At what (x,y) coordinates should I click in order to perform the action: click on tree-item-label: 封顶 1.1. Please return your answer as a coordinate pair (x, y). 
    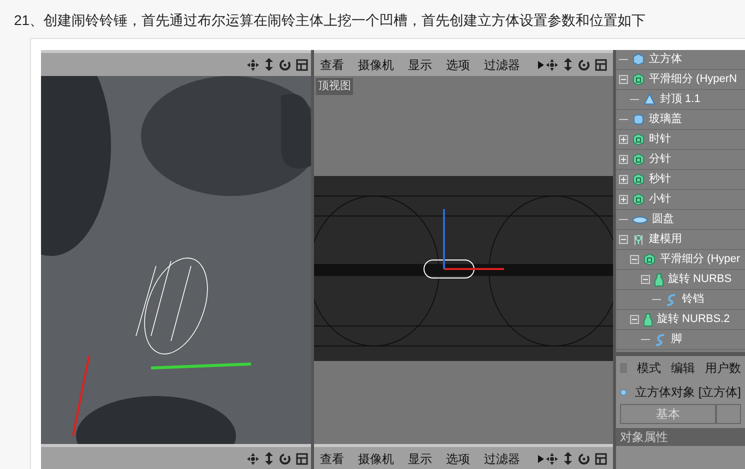
    Looking at the image, I should click on (680, 99).